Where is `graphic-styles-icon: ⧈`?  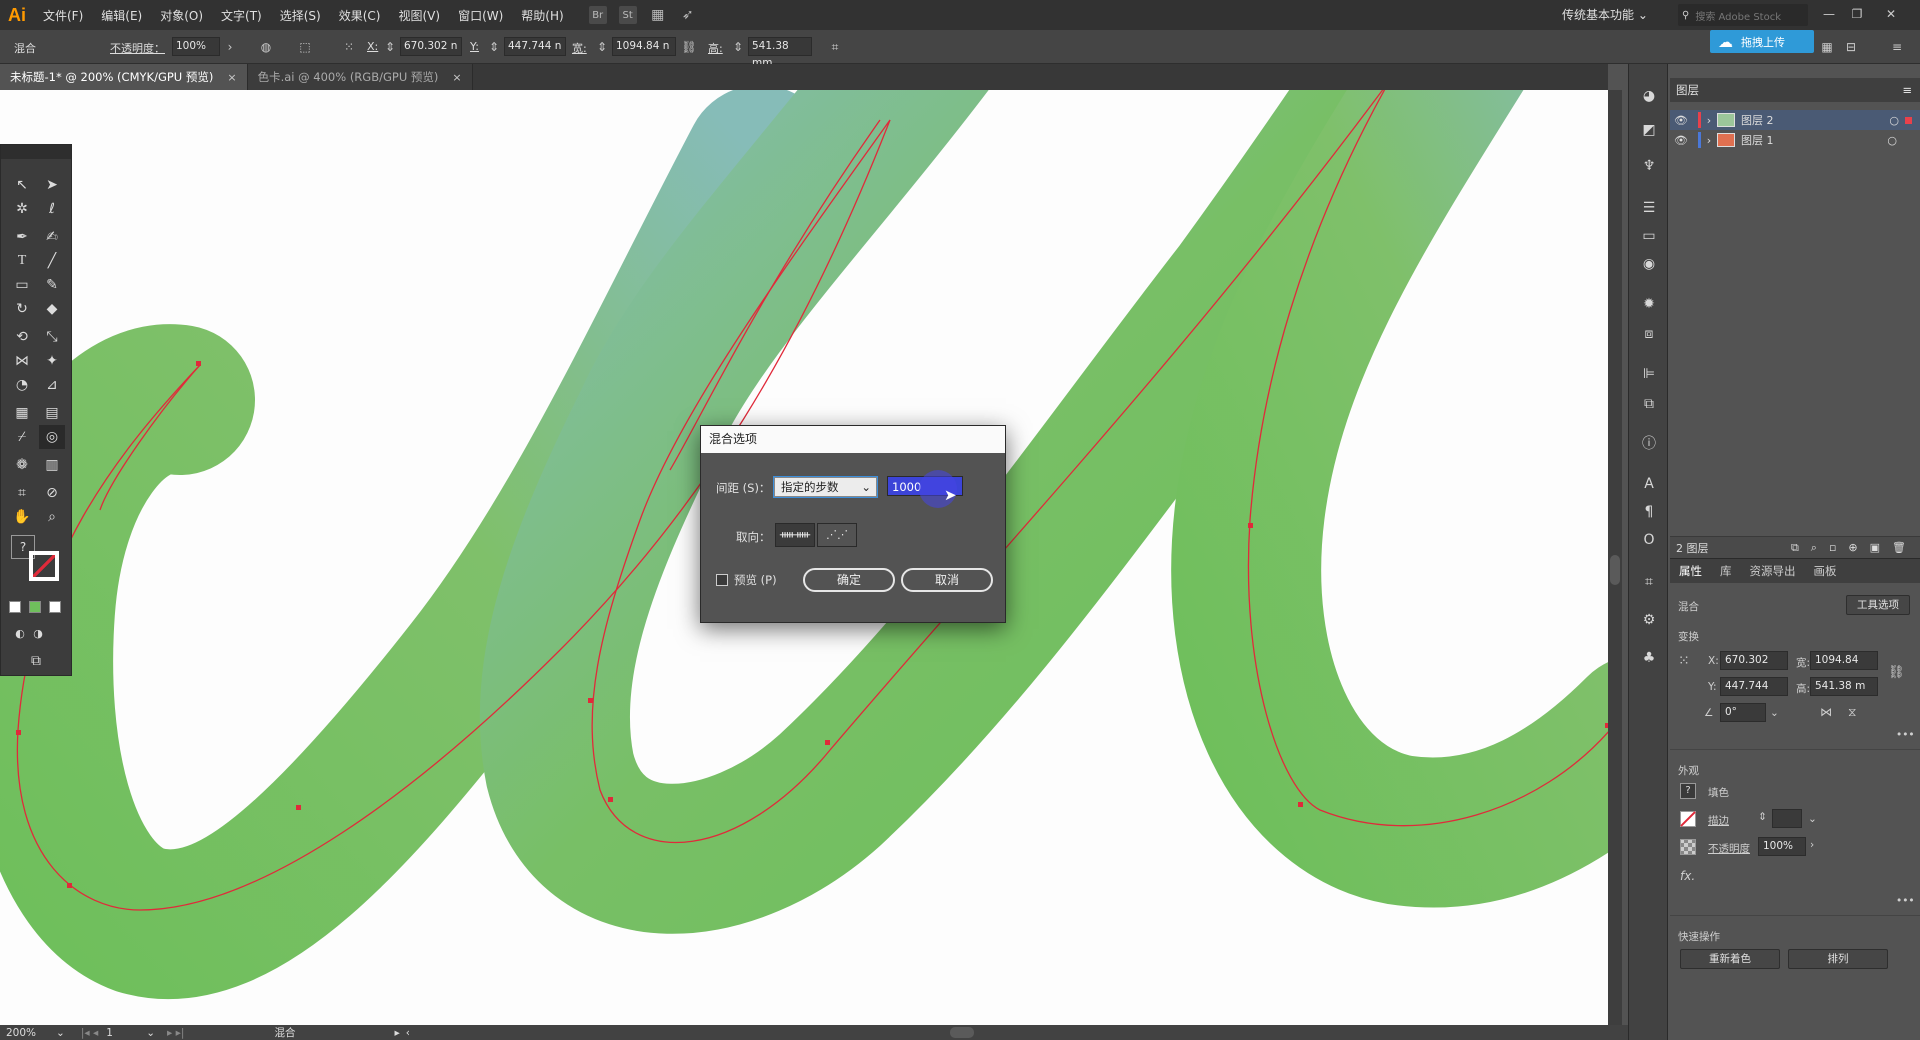
graphic-styles-icon: ⧈ is located at coordinates (1649, 334).